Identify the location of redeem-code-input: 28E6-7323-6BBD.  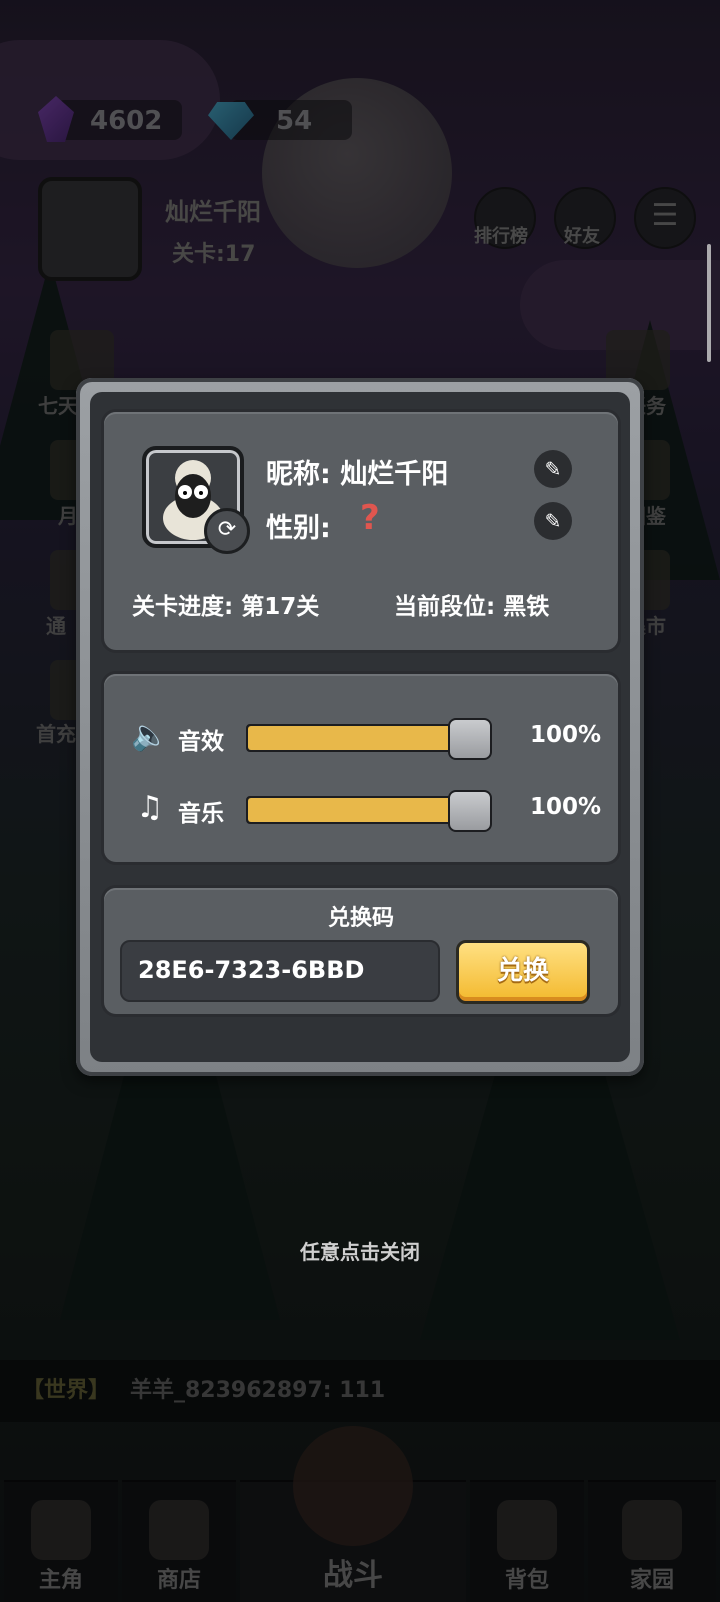
(280, 971).